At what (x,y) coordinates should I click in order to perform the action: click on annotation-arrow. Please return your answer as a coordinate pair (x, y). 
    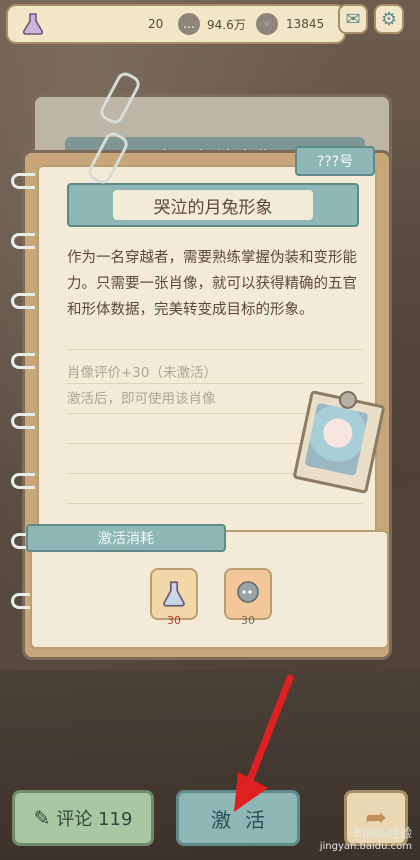
    Looking at the image, I should click on (264, 743).